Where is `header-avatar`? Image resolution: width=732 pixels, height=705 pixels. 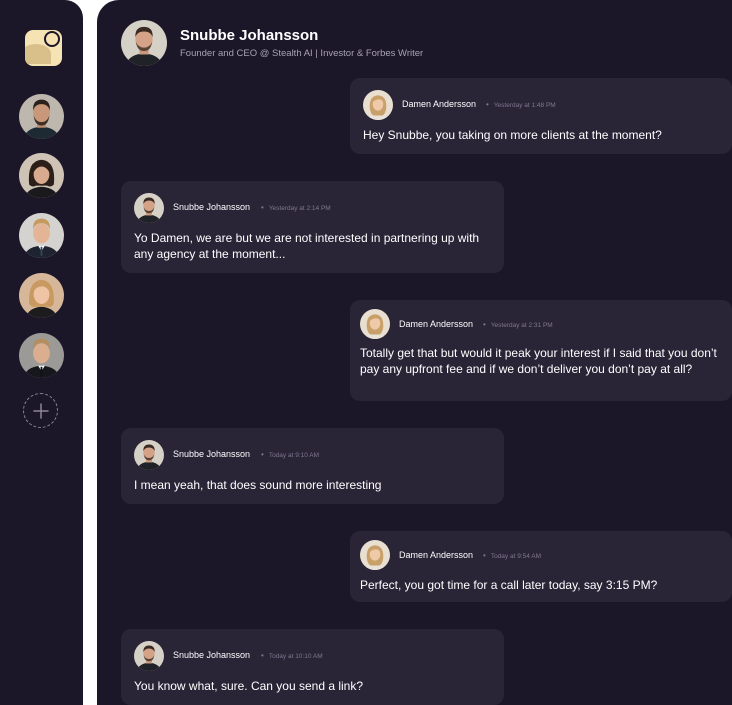
header-avatar is located at coordinates (144, 43).